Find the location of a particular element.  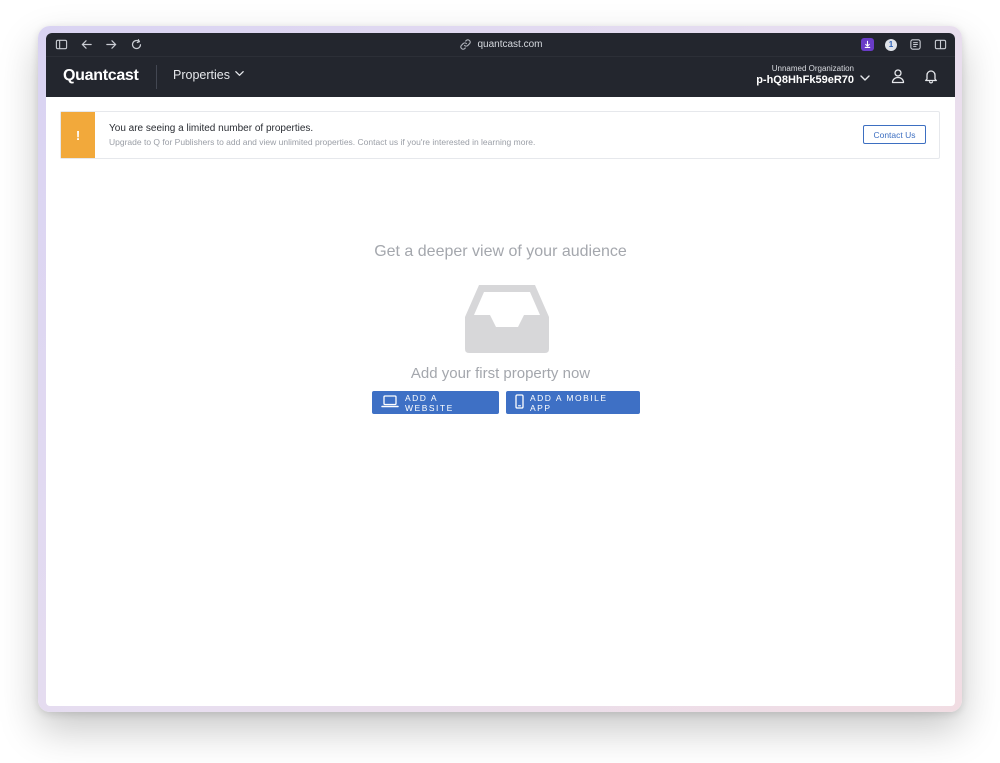

laptop-icon is located at coordinates (390, 402).